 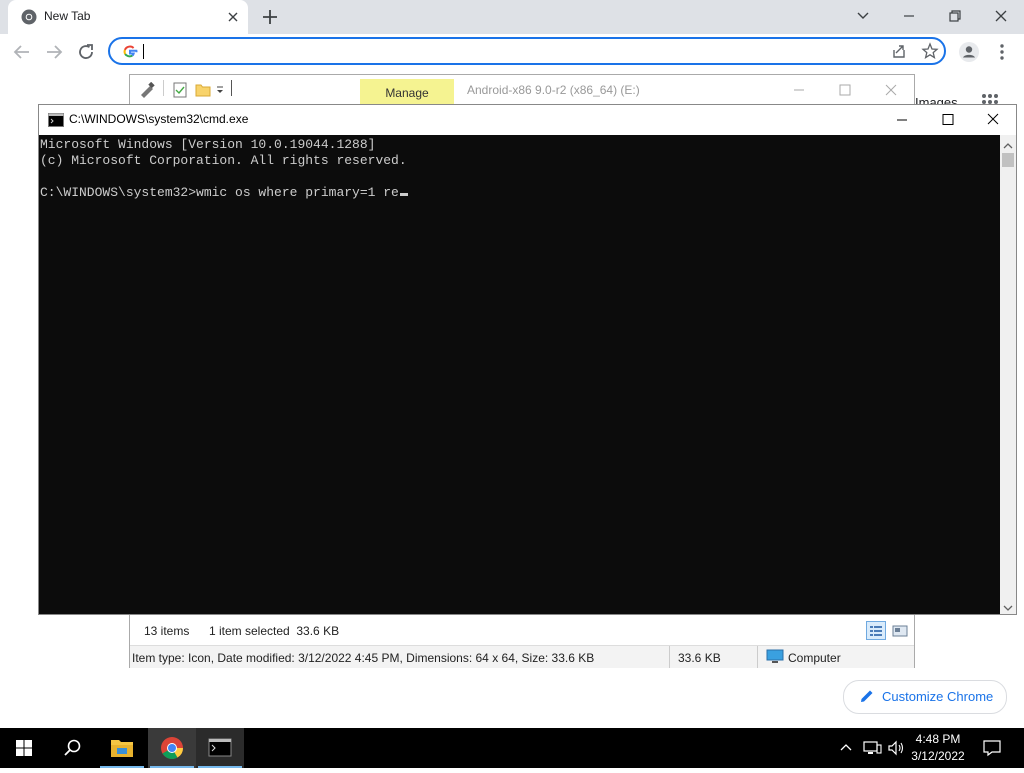 What do you see at coordinates (1008, 160) in the screenshot?
I see `scroll-thumb` at bounding box center [1008, 160].